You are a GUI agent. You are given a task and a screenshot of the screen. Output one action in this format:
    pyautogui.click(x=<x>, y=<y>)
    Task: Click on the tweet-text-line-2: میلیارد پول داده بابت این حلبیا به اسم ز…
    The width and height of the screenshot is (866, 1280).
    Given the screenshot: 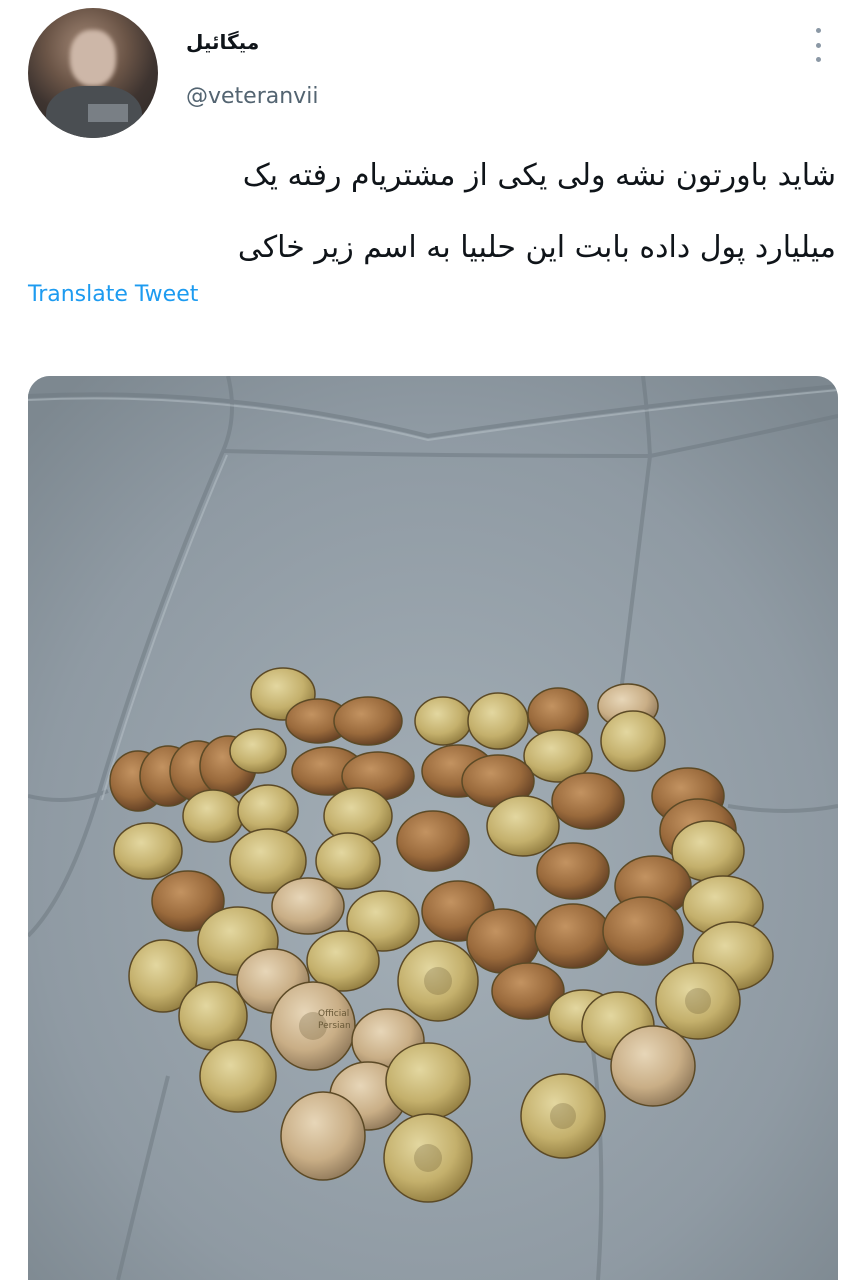 What is the action you would take?
    pyautogui.click(x=536, y=247)
    